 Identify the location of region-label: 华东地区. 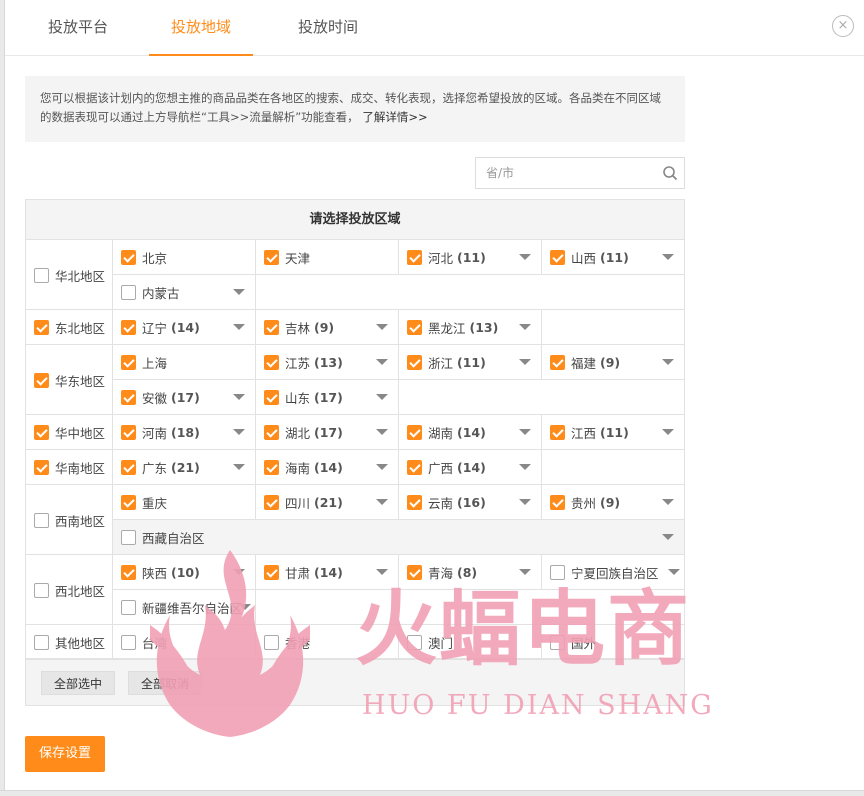
(69, 380).